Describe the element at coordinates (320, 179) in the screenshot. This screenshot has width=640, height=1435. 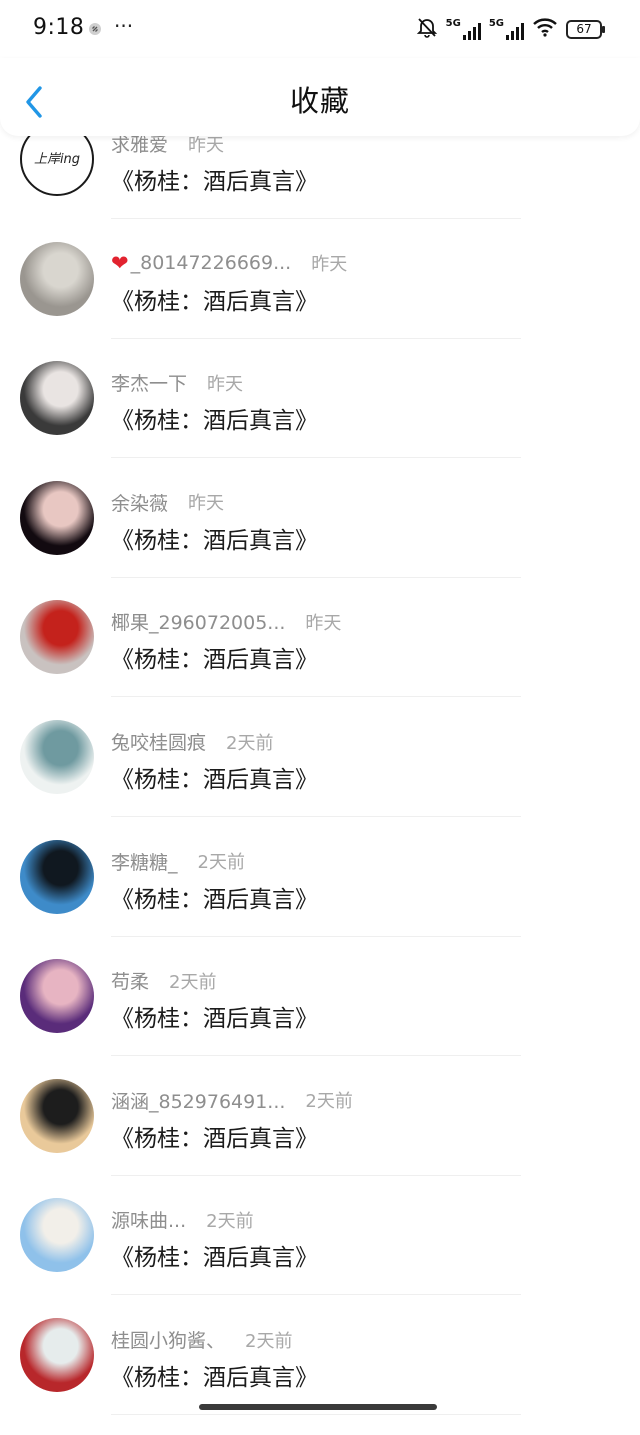
I see `favorite-item: 上岸ing 求雅爱 昨天 《杨桂：酒后真言》` at that location.